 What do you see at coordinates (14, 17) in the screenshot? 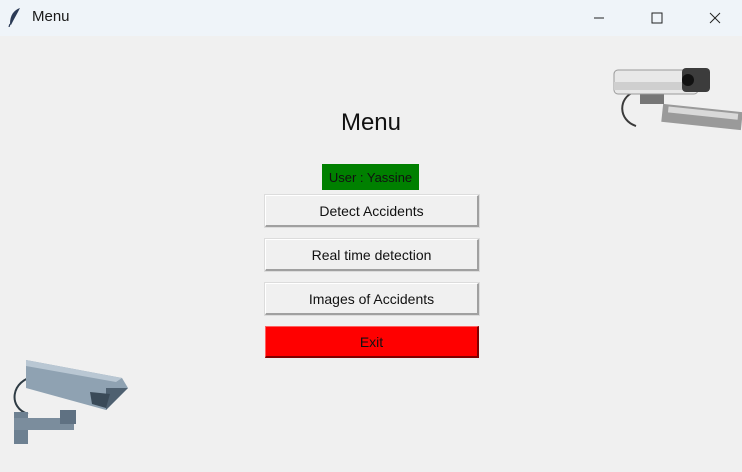
I see `feather-icon` at bounding box center [14, 17].